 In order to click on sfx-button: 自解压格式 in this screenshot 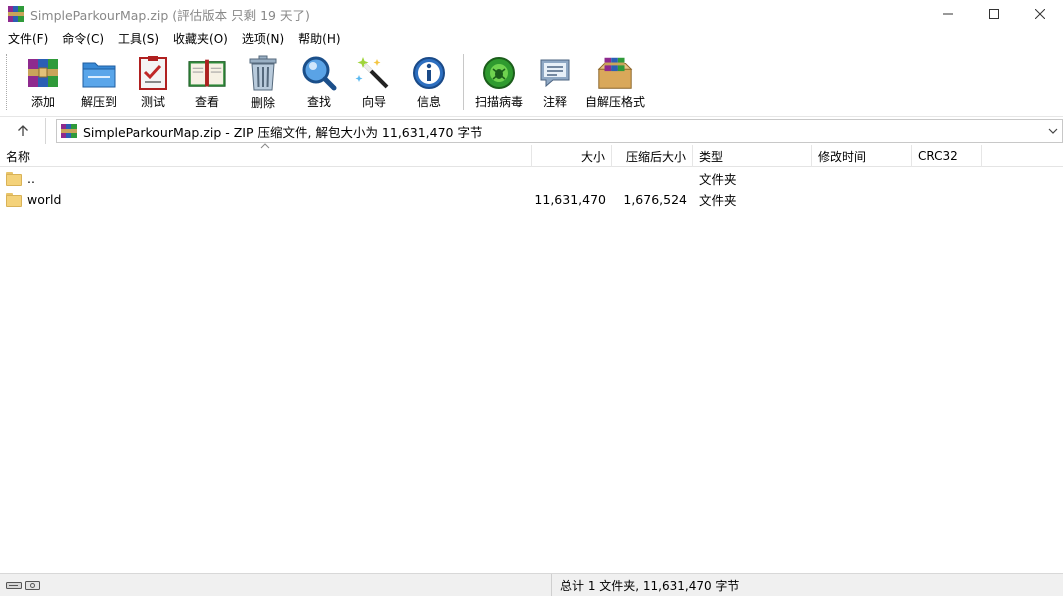, I will do `click(615, 79)`.